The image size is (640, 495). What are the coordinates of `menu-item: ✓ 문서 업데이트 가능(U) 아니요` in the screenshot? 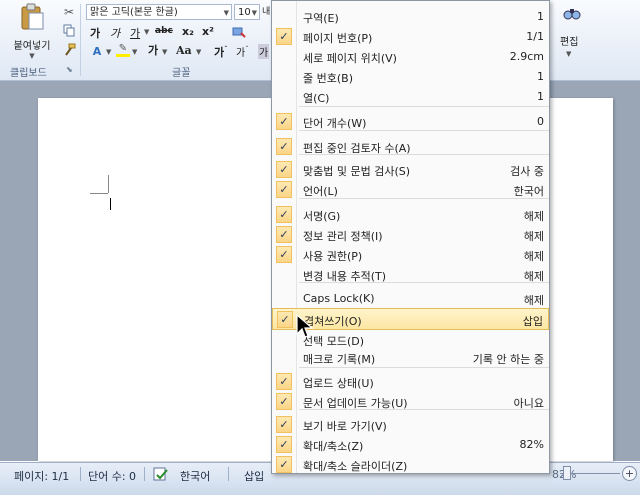 It's located at (410, 402).